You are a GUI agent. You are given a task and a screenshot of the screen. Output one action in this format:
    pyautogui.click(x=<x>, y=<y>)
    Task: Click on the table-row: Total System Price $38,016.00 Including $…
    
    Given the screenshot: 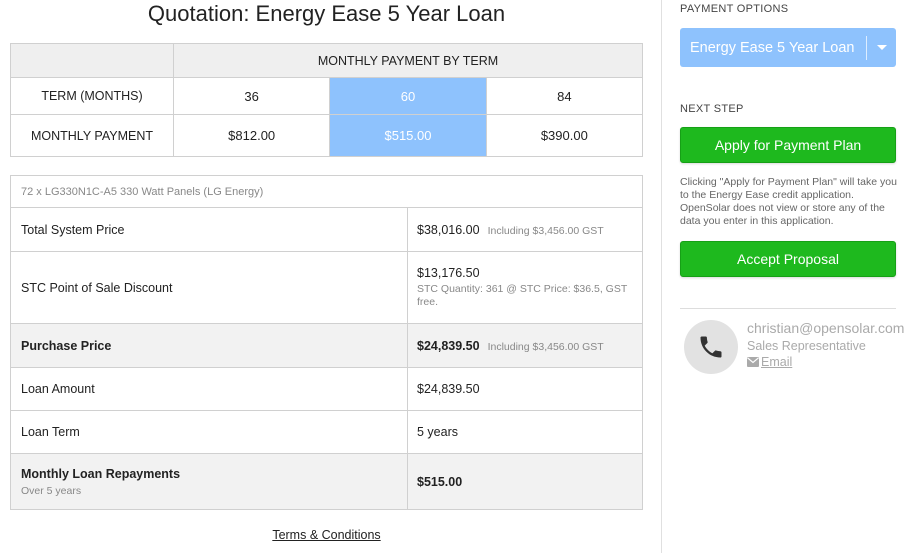 What is the action you would take?
    pyautogui.click(x=326, y=230)
    